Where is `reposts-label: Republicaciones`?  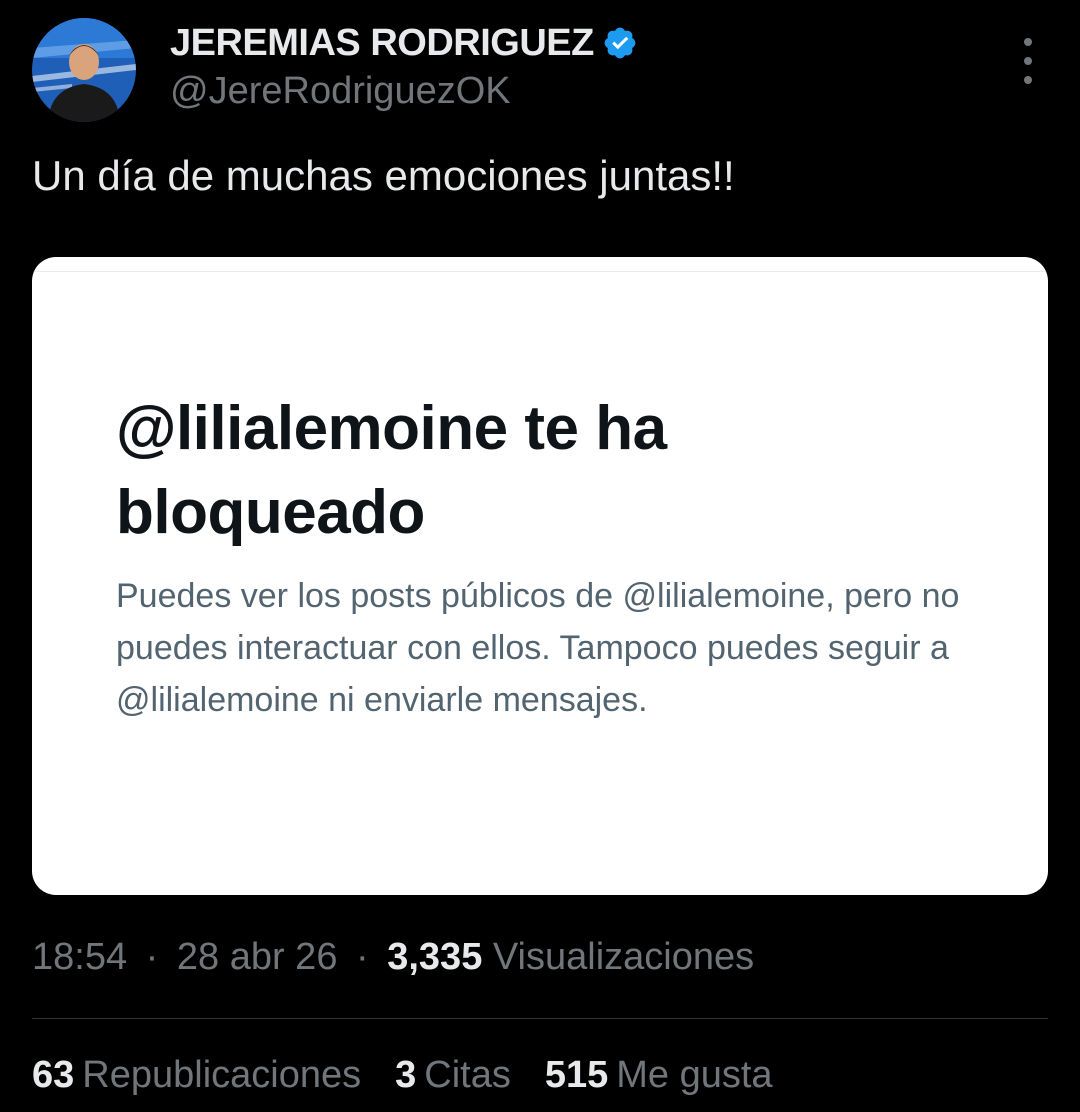 reposts-label: Republicaciones is located at coordinates (222, 1075).